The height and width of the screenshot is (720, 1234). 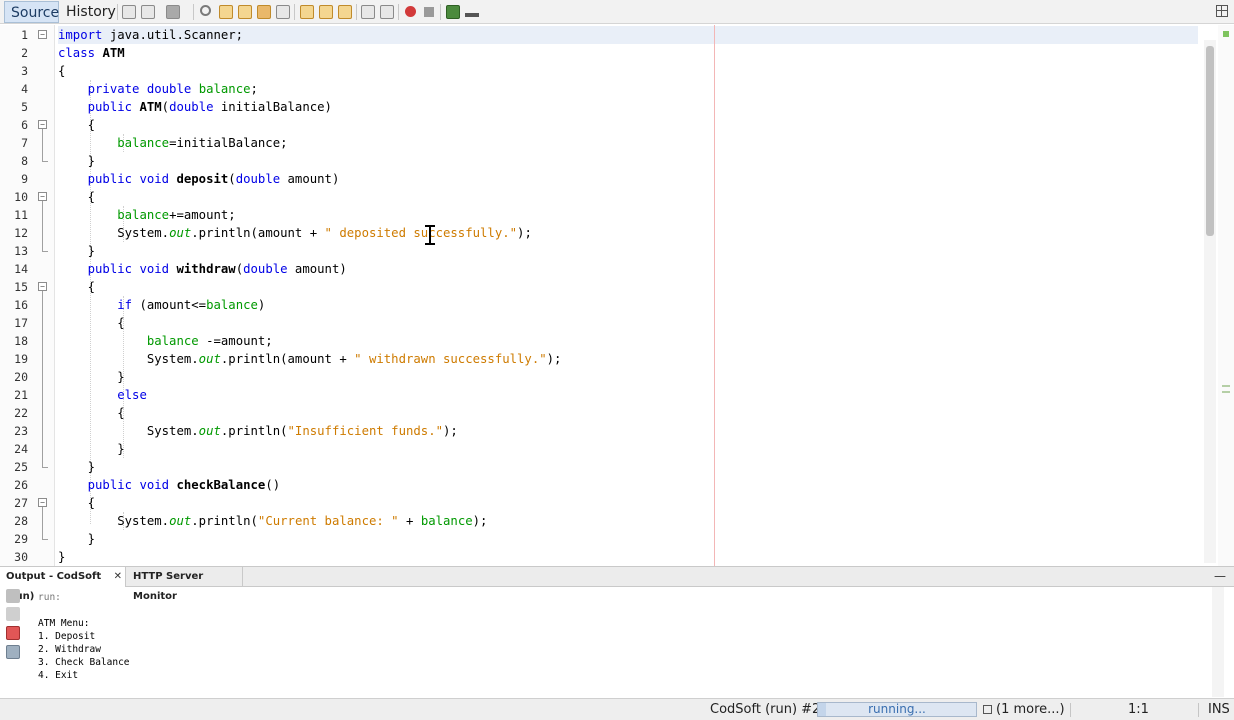 What do you see at coordinates (1210, 141) in the screenshot?
I see `editor-scrollbar-thumb` at bounding box center [1210, 141].